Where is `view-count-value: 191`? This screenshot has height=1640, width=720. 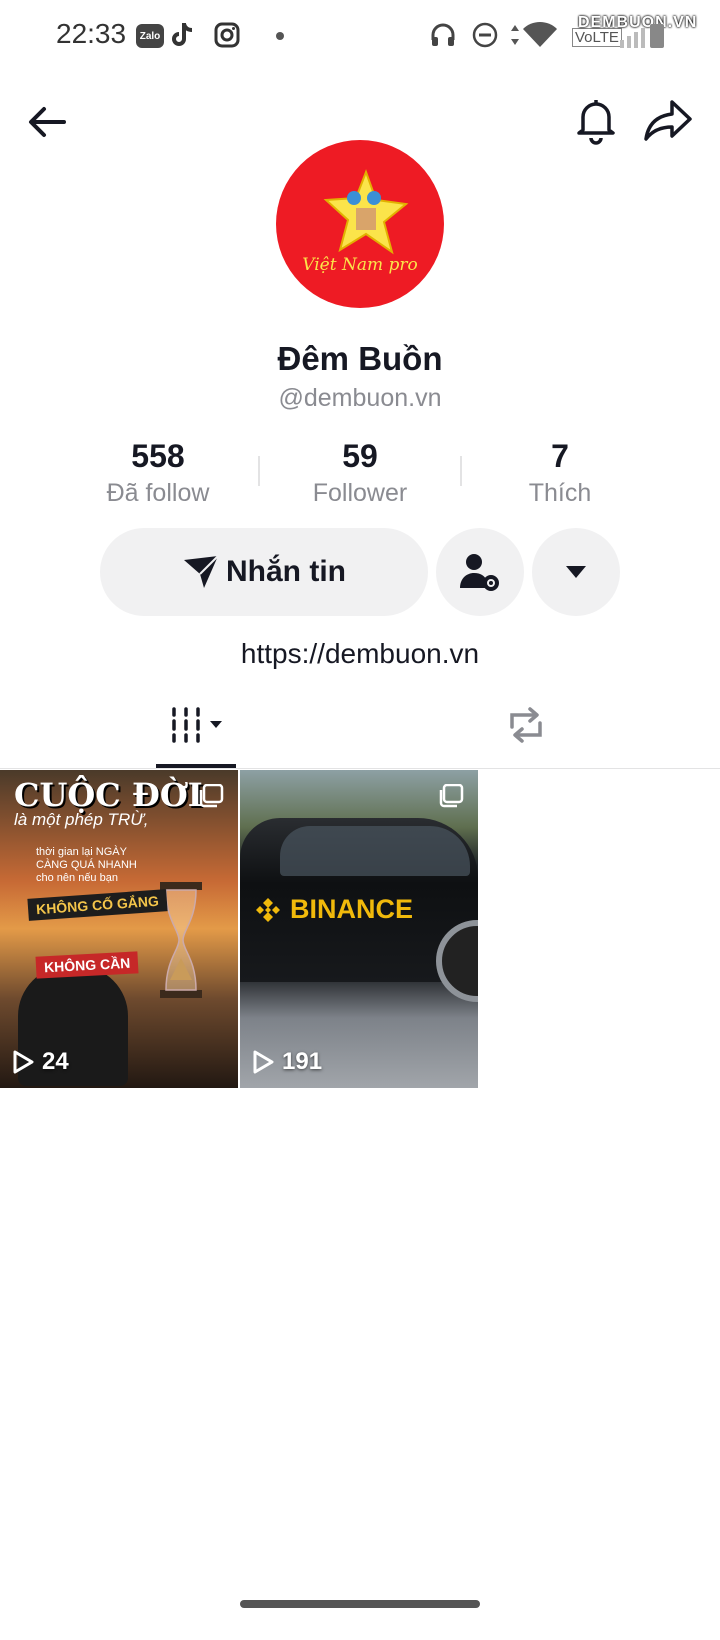 view-count-value: 191 is located at coordinates (302, 1061).